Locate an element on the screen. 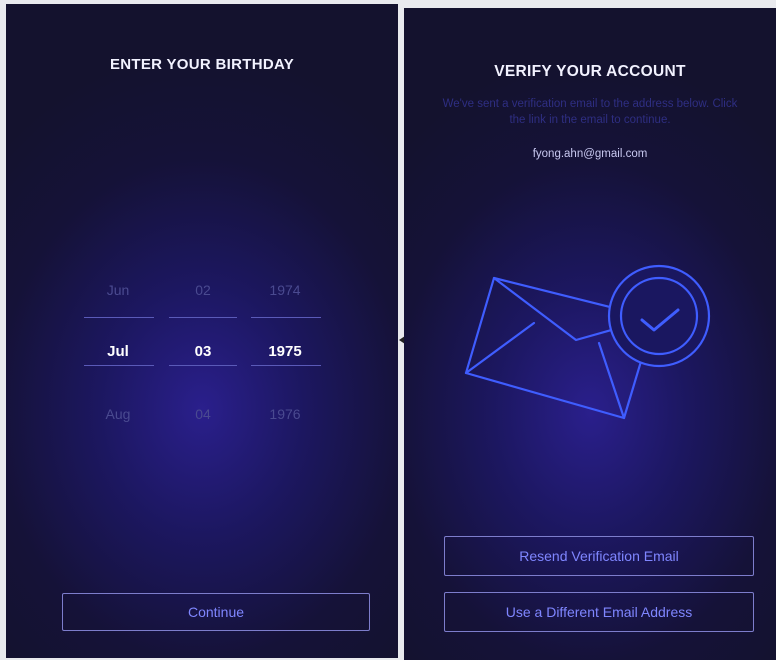  day-divider-top is located at coordinates (203, 317).